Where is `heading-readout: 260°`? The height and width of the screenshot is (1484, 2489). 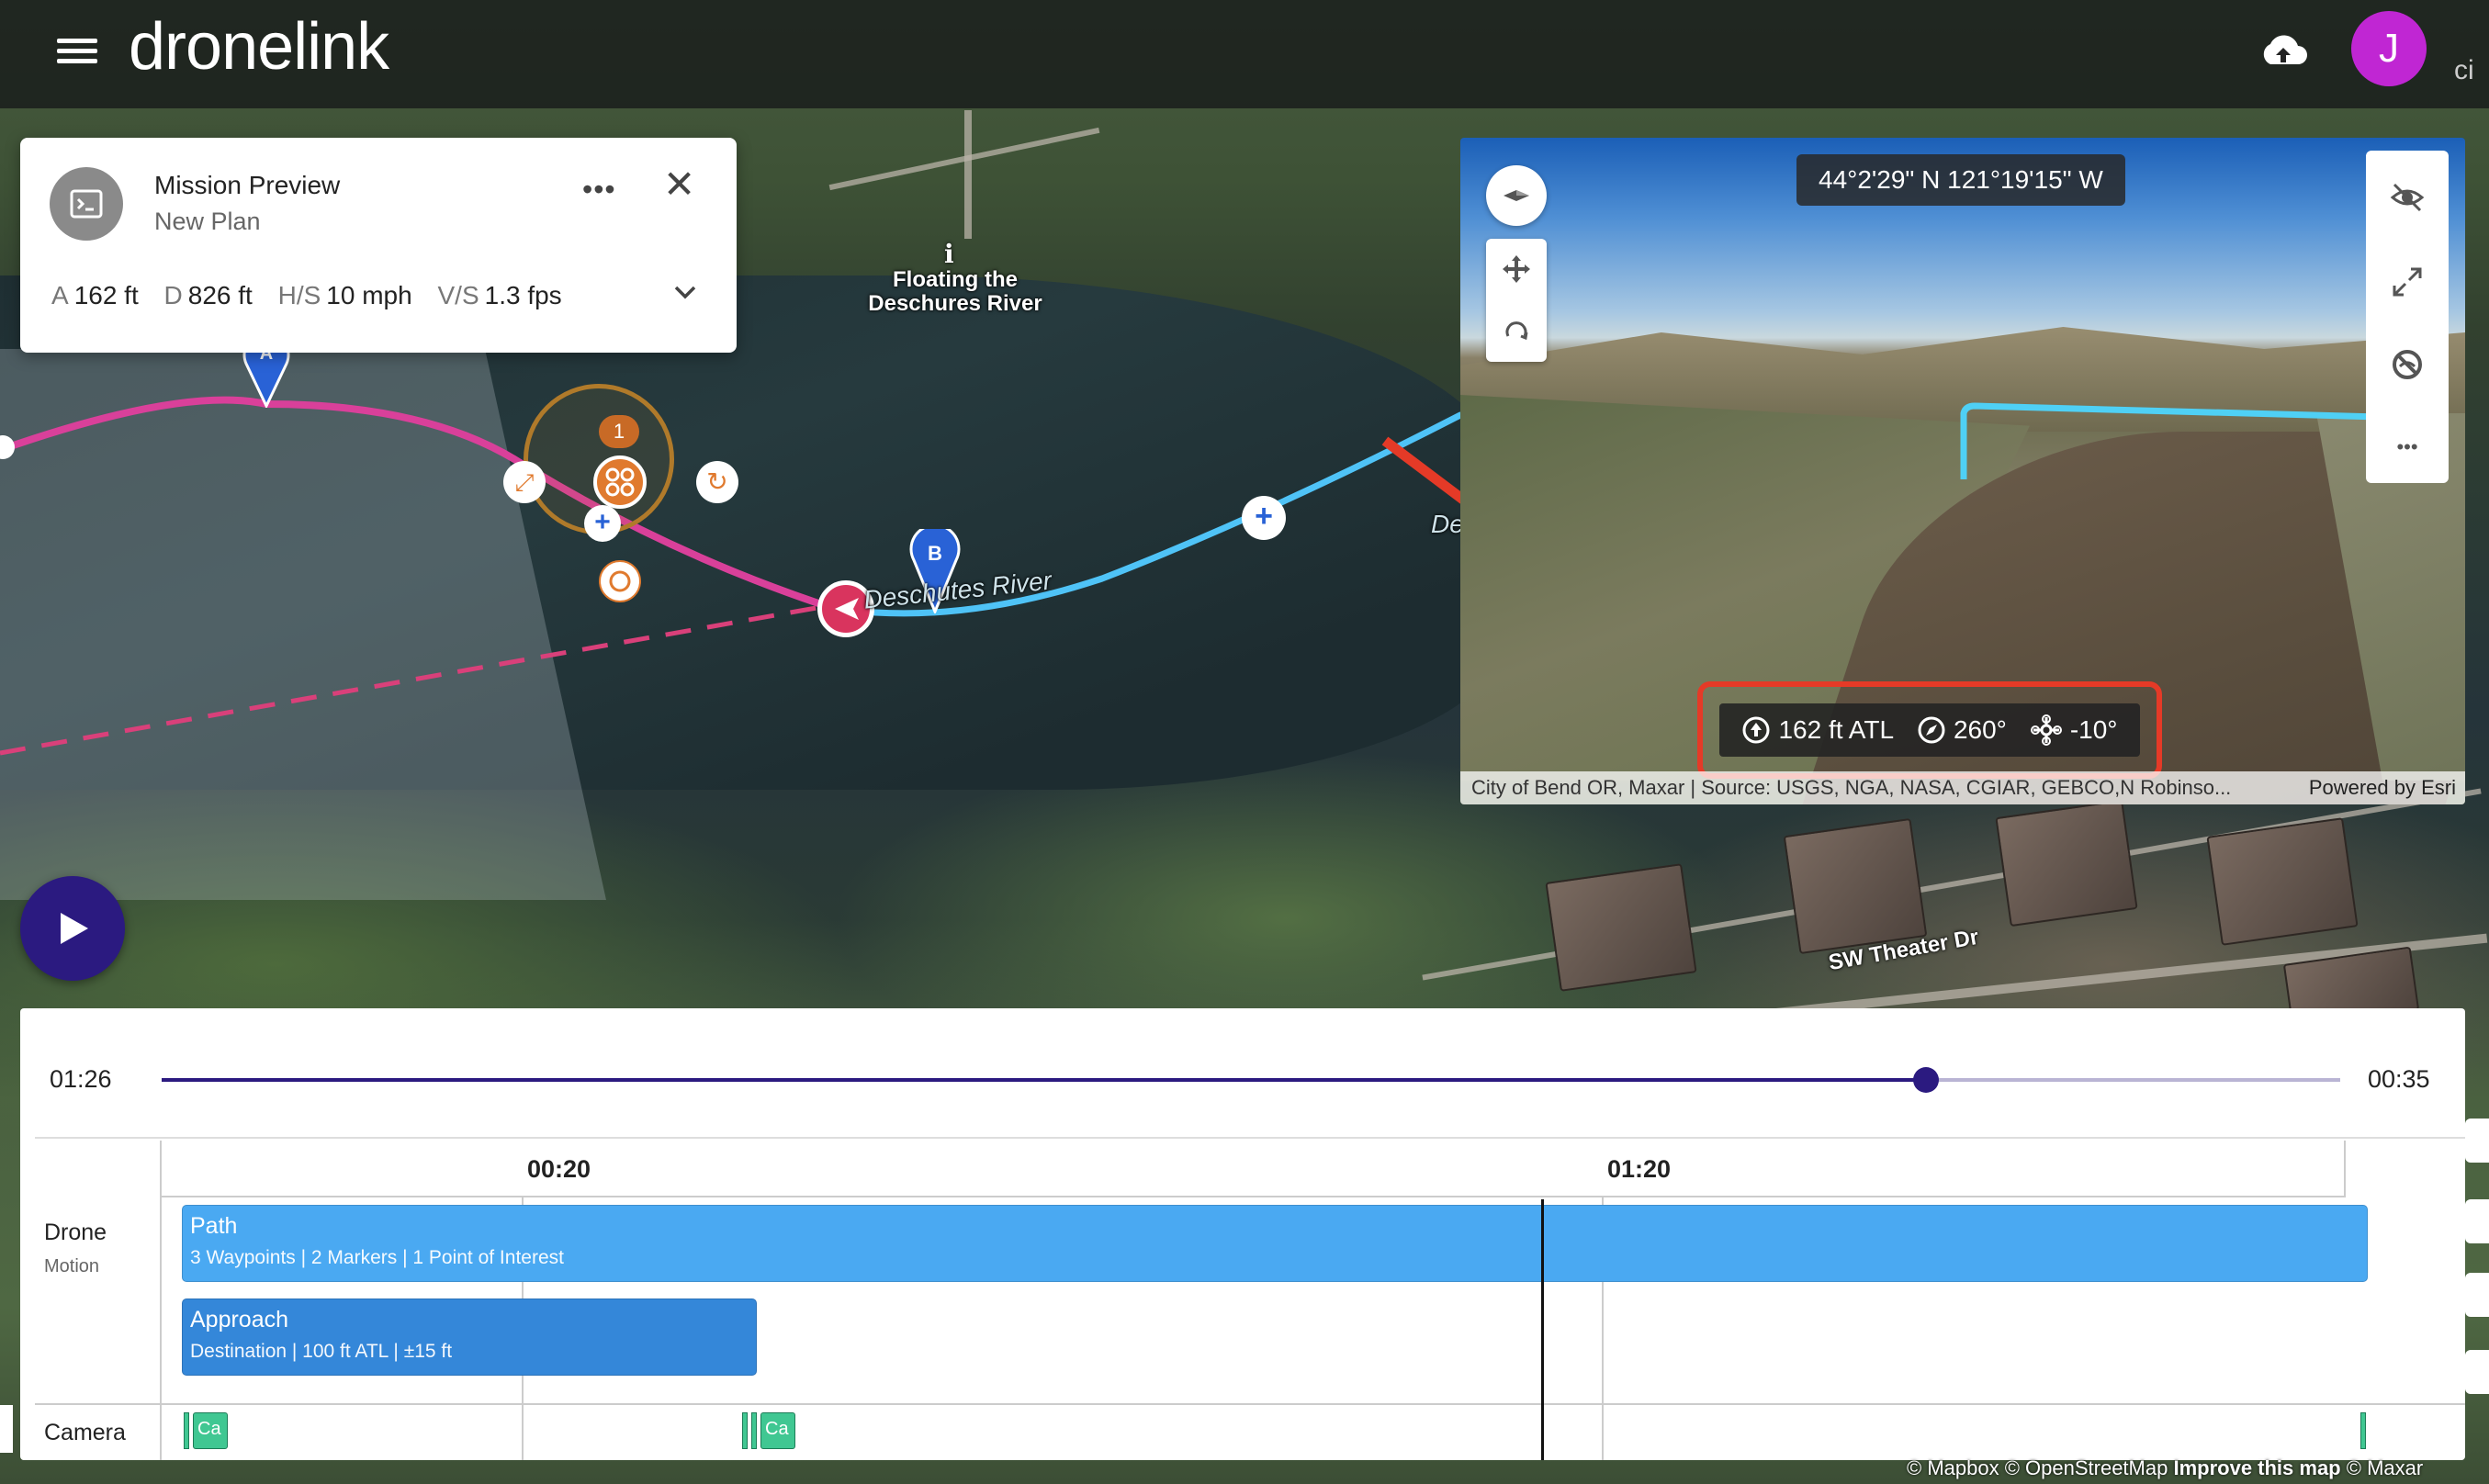 heading-readout: 260° is located at coordinates (1962, 730).